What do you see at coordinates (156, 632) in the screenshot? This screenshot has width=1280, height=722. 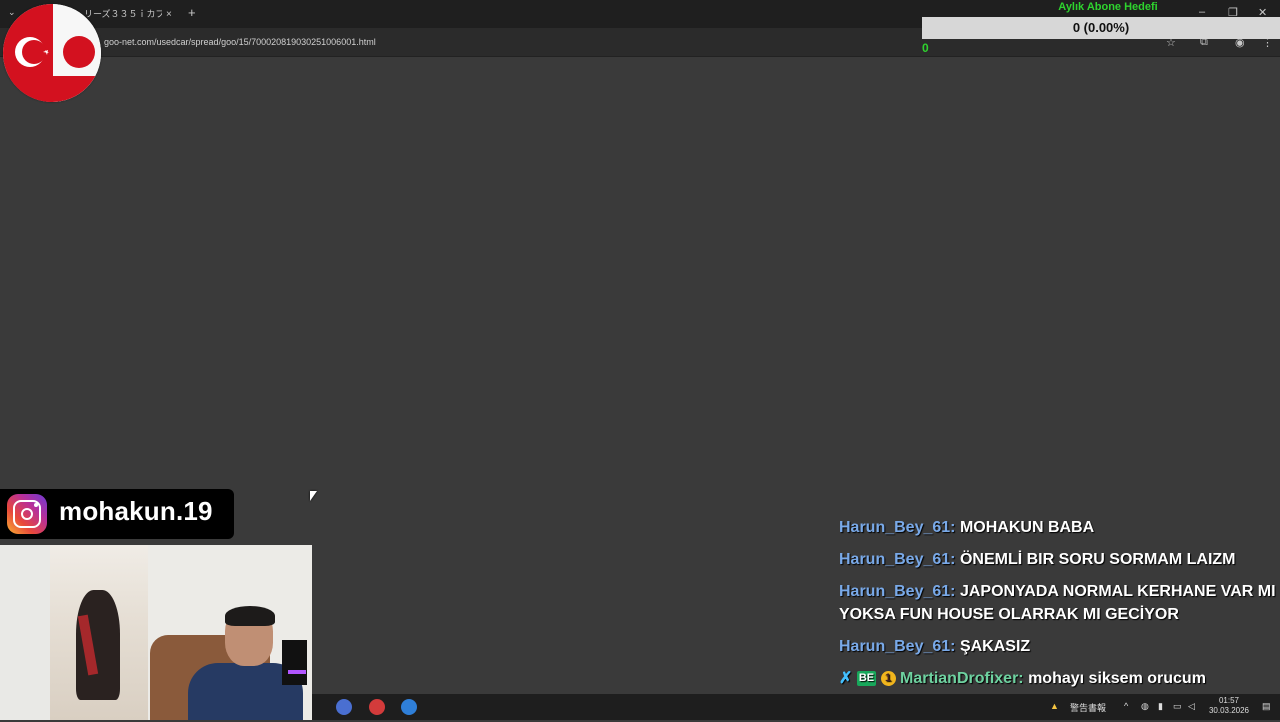 I see `webcam-feed` at bounding box center [156, 632].